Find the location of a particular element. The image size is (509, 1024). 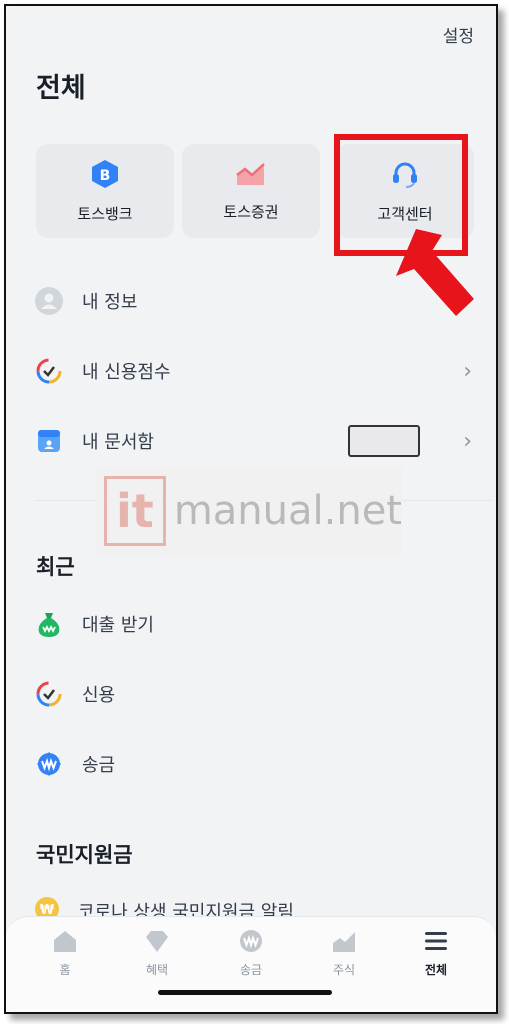

toss-bank-label: 토스뱅크 is located at coordinates (105, 213).